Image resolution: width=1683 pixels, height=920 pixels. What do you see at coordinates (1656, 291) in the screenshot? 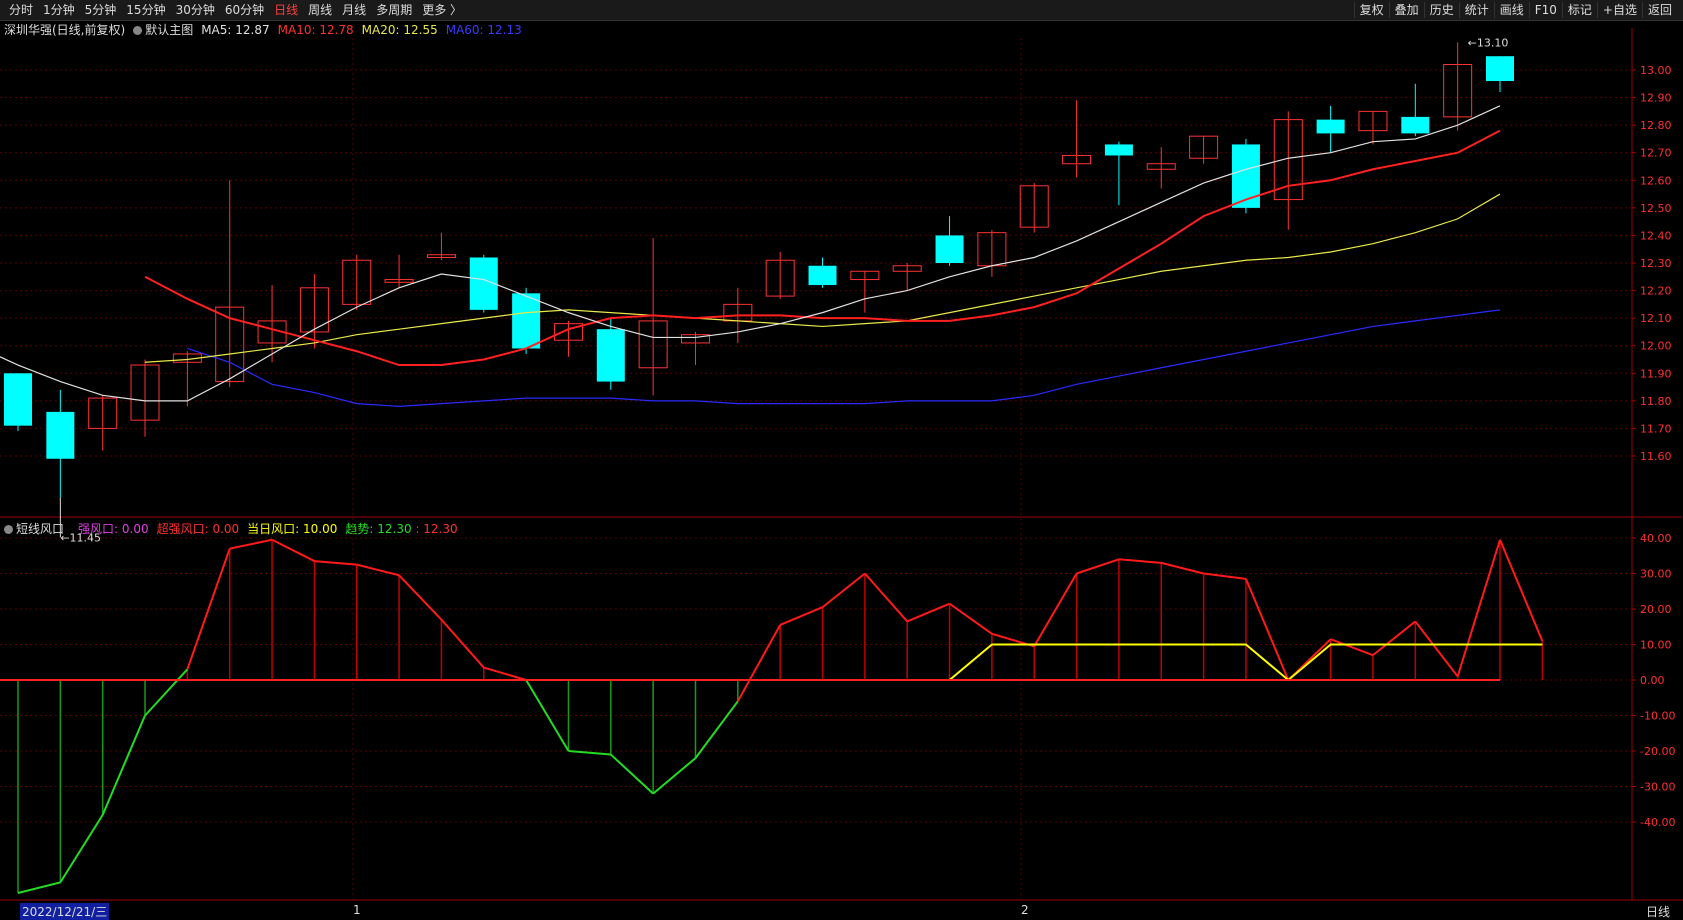
I see `main-tick-label: 12.20` at bounding box center [1656, 291].